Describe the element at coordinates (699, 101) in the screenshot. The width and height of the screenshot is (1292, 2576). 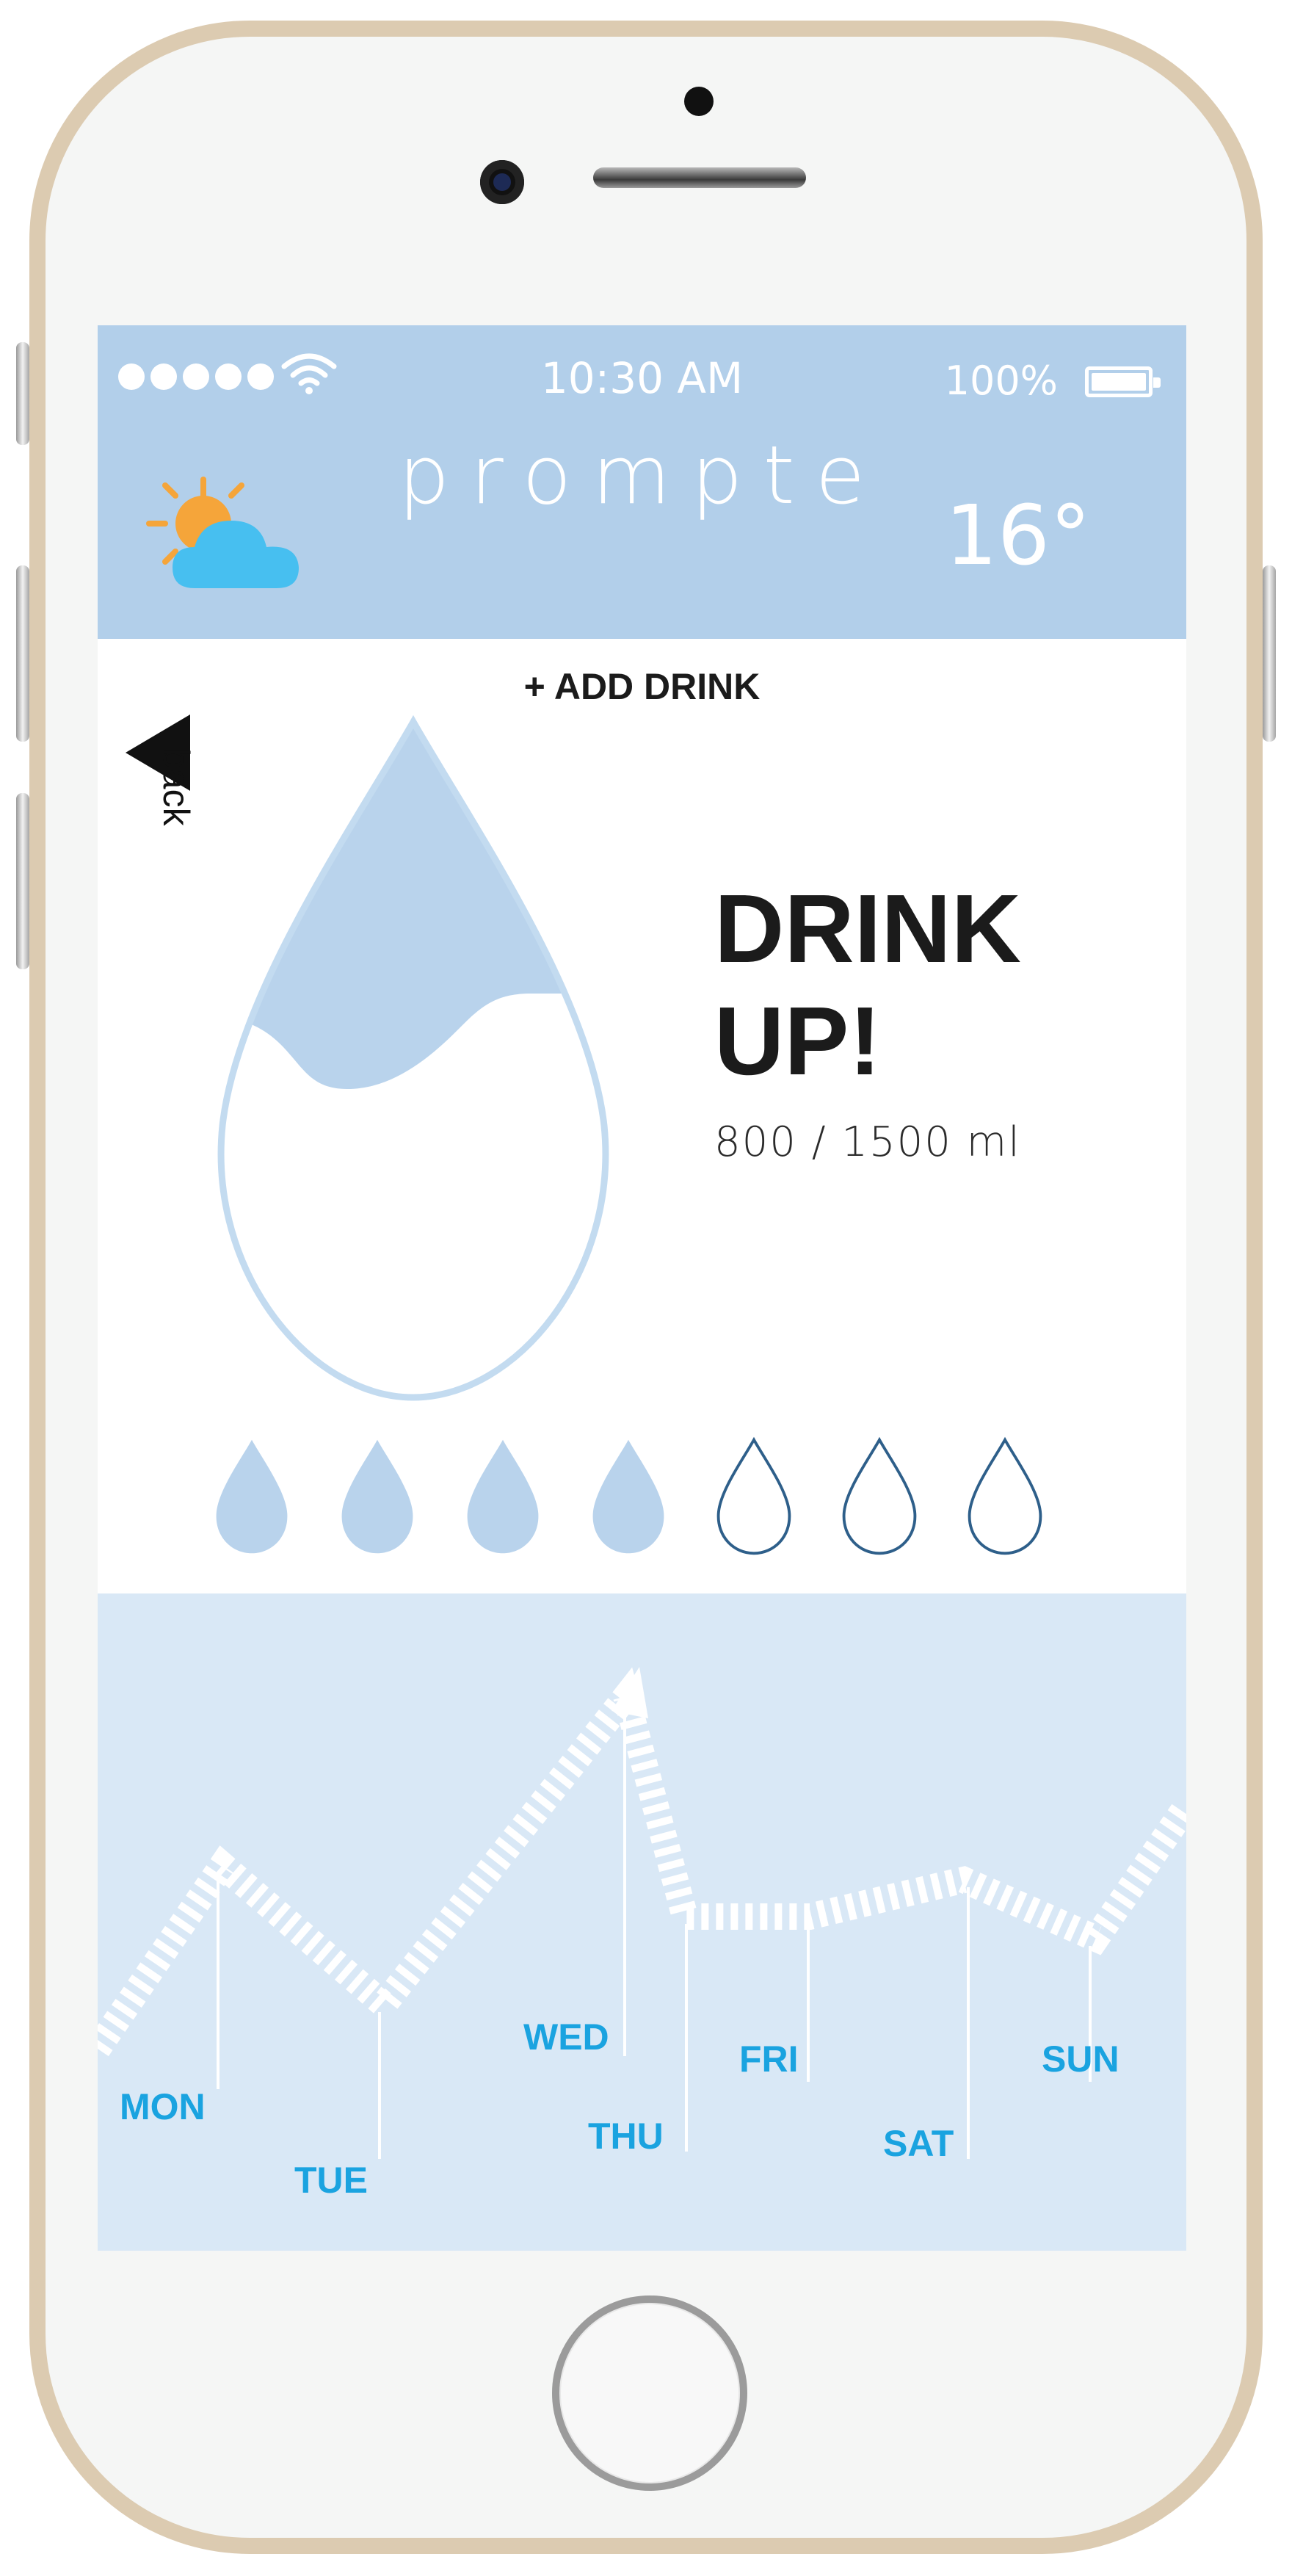
I see `rear-sensor` at that location.